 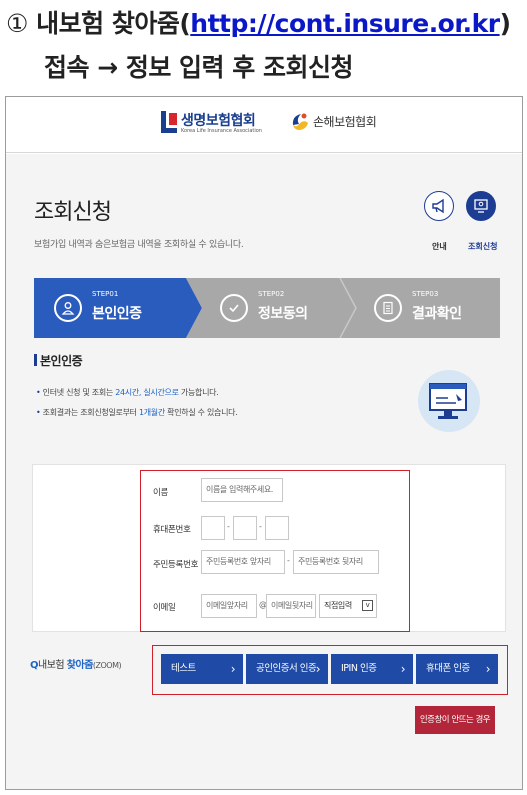 What do you see at coordinates (17, 23) in the screenshot?
I see `step-number: ①` at bounding box center [17, 23].